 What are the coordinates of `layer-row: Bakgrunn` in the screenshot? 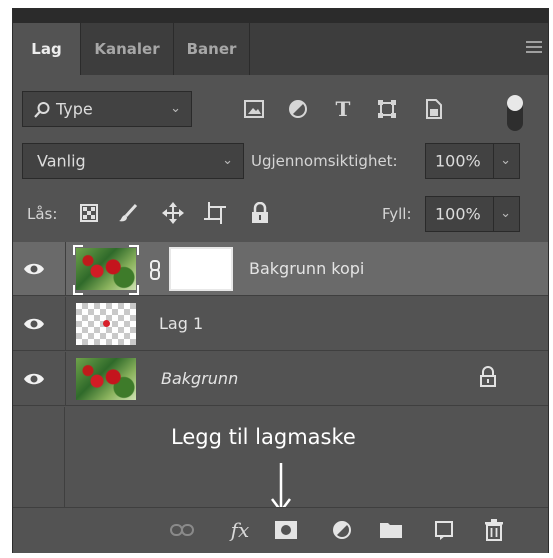 It's located at (280, 379).